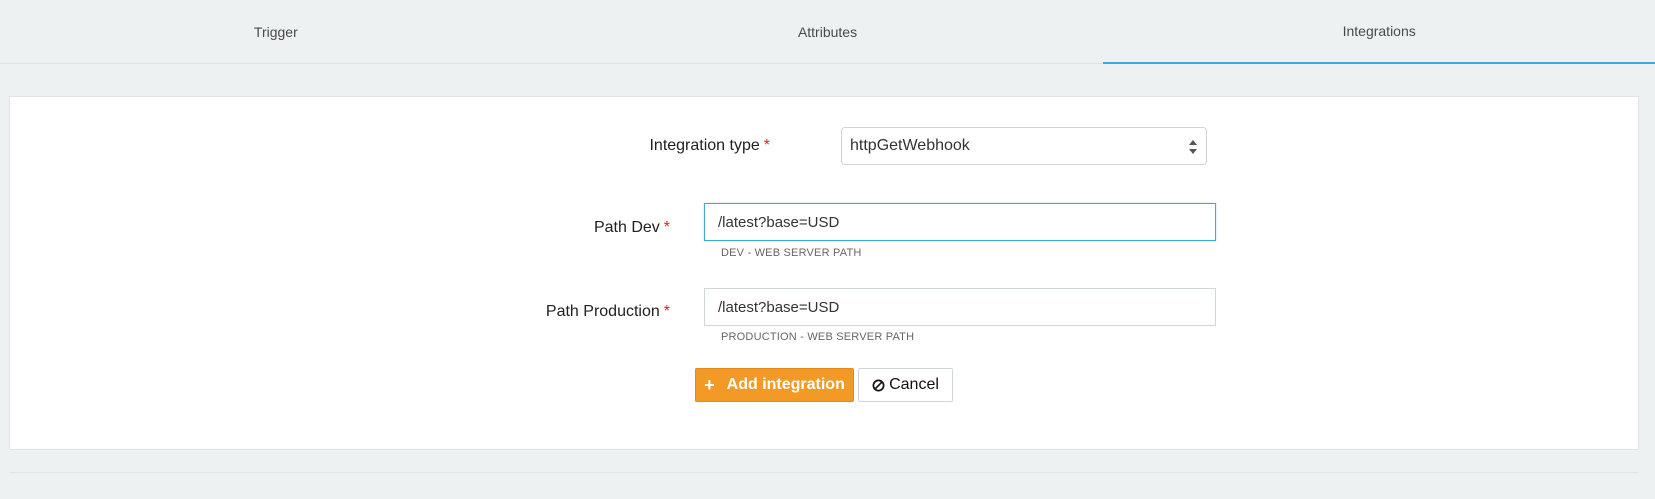 The image size is (1655, 499). Describe the element at coordinates (791, 253) in the screenshot. I see `path-dev-help: DEV - WEB SERVER PATH` at that location.